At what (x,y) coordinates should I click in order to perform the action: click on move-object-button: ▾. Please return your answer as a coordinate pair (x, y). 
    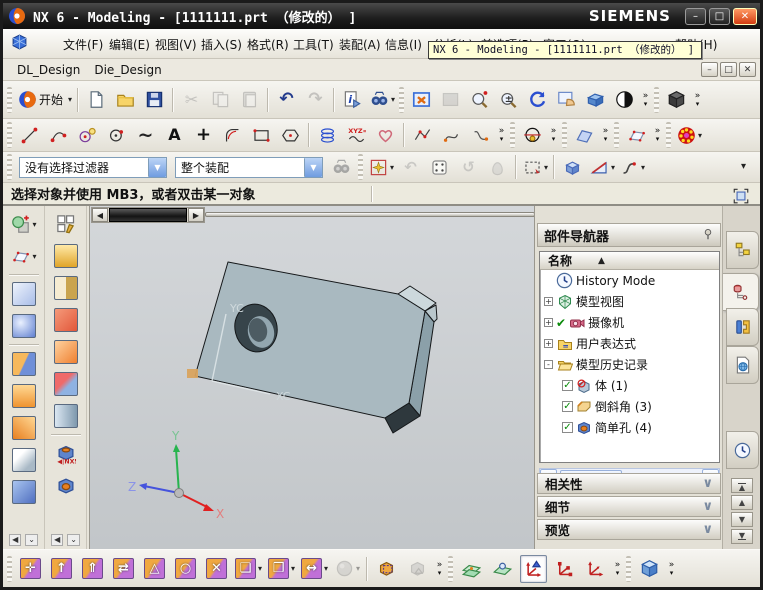
    Looking at the image, I should click on (602, 167).